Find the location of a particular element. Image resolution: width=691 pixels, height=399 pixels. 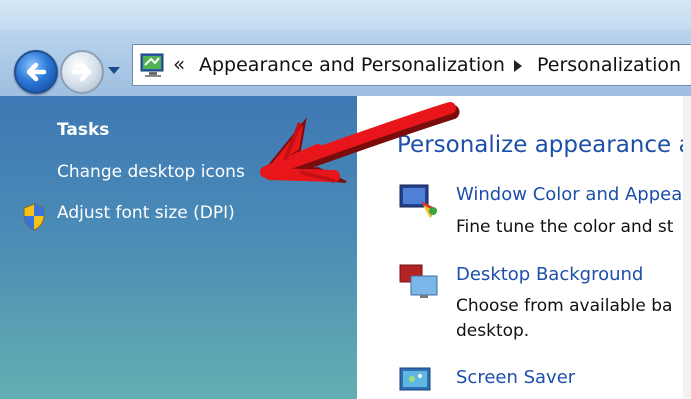

back-button is located at coordinates (36, 72).